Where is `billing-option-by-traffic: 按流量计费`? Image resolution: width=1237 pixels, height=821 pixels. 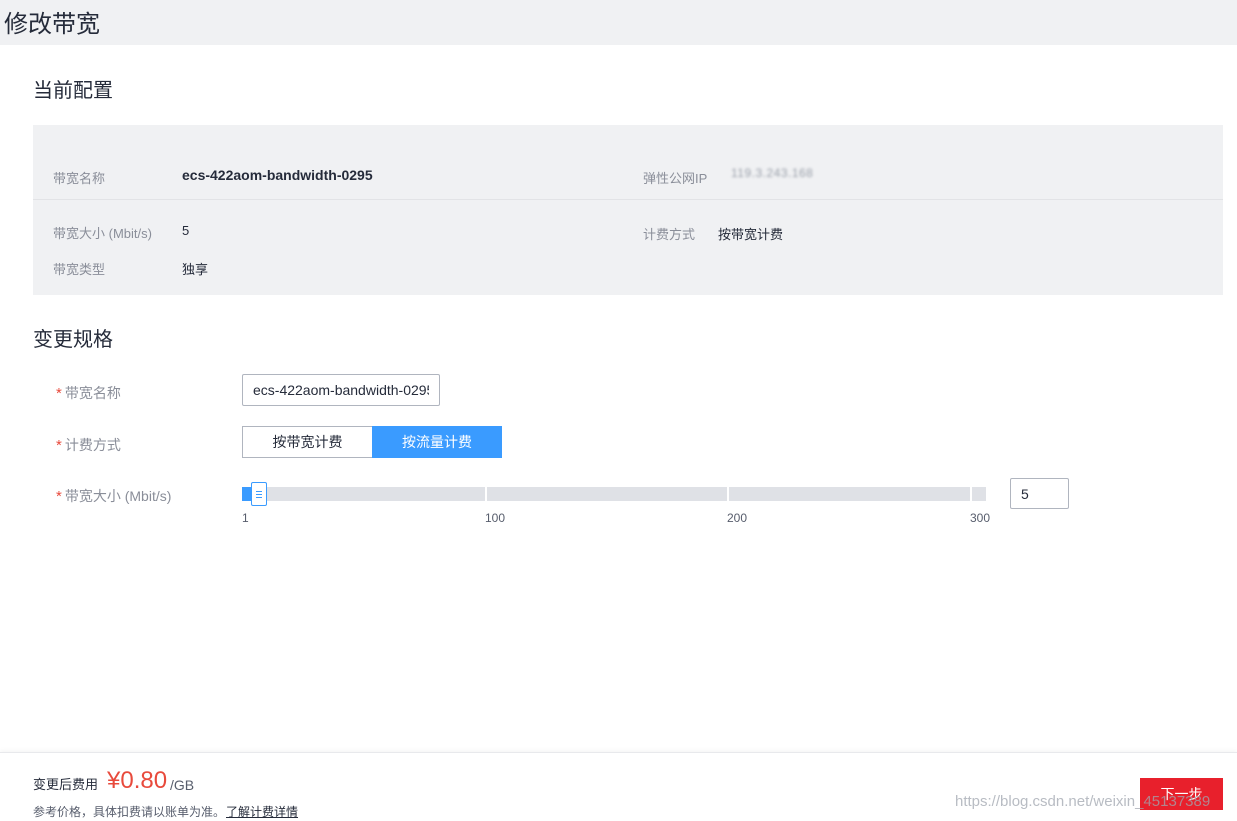
billing-option-by-traffic: 按流量计费 is located at coordinates (437, 442).